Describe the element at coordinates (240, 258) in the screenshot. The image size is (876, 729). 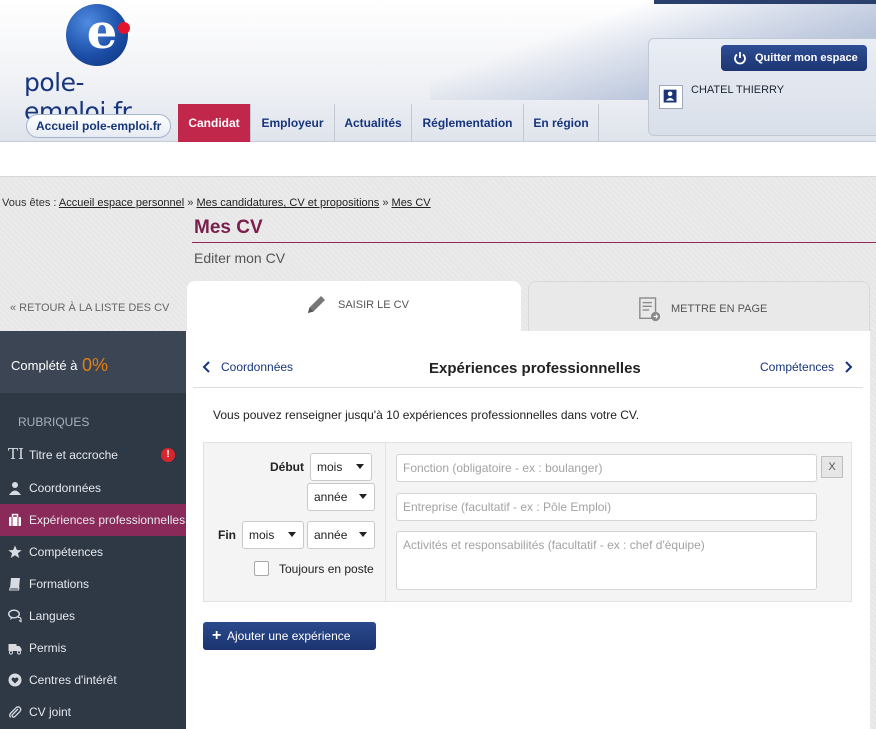
I see `page-subtitle: Editer mon CV` at that location.